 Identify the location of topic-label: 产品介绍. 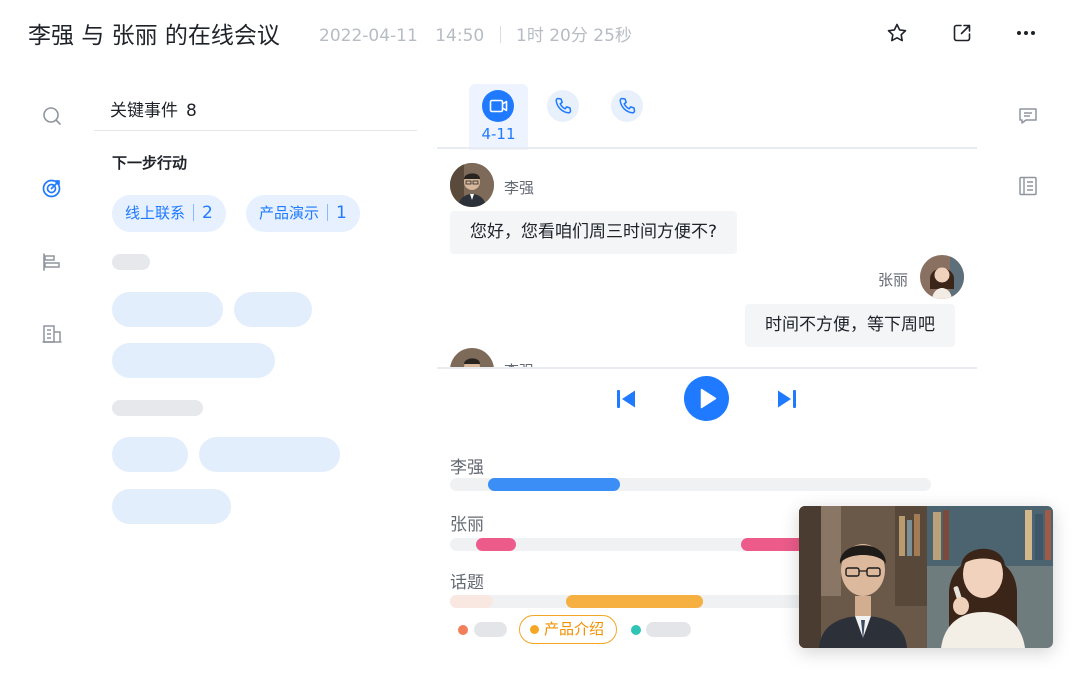
(574, 629).